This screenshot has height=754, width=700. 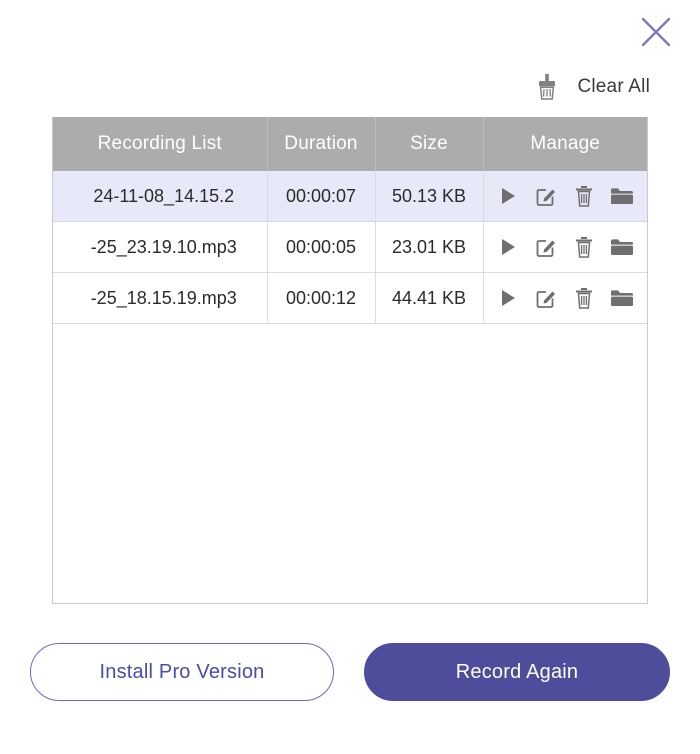 I want to click on column-header-manage: Manage, so click(x=565, y=144).